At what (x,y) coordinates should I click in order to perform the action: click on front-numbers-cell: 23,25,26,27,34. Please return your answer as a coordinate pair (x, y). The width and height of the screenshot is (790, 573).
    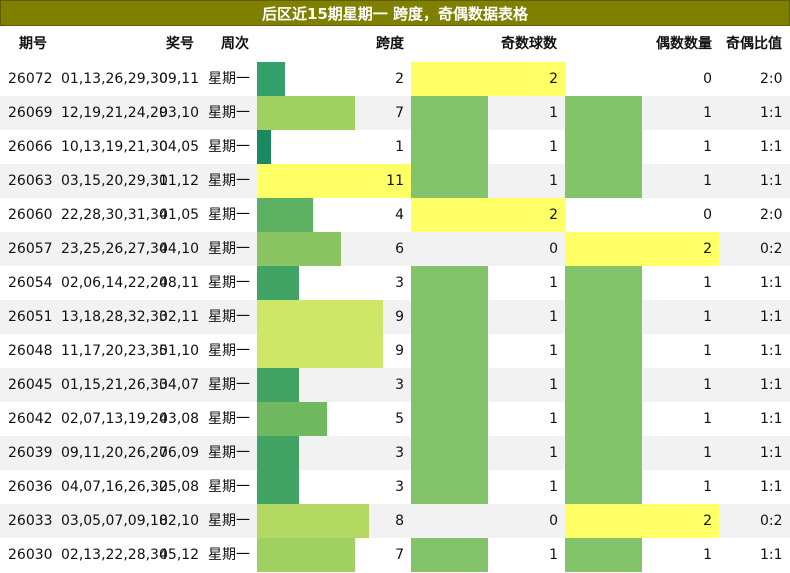
    Looking at the image, I should click on (114, 249).